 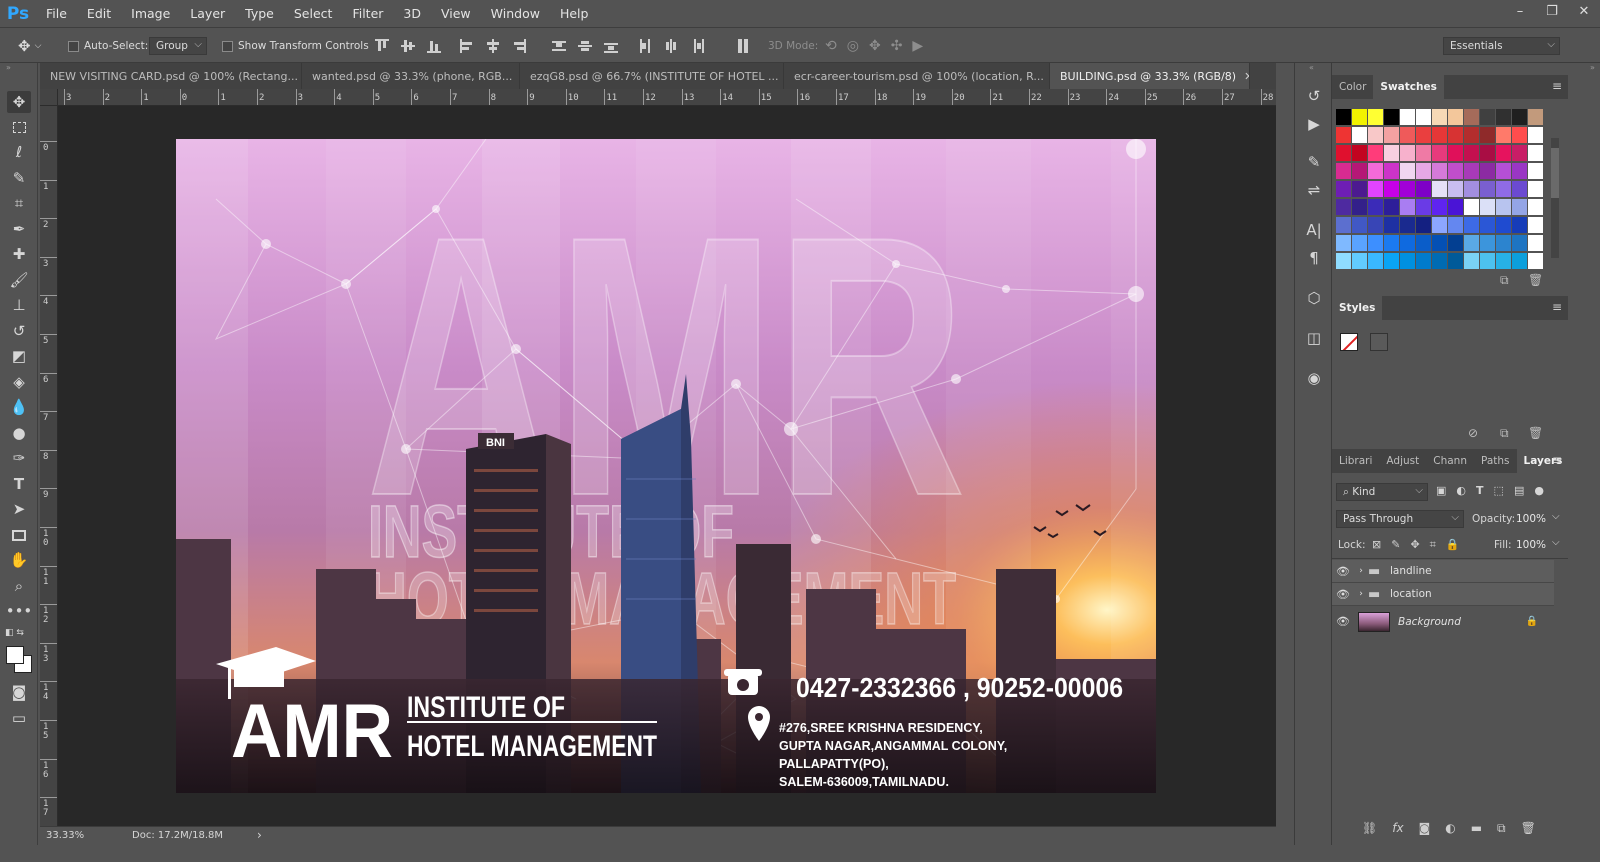 What do you see at coordinates (1535, 433) in the screenshot?
I see `delete-style-icon: 🗑` at bounding box center [1535, 433].